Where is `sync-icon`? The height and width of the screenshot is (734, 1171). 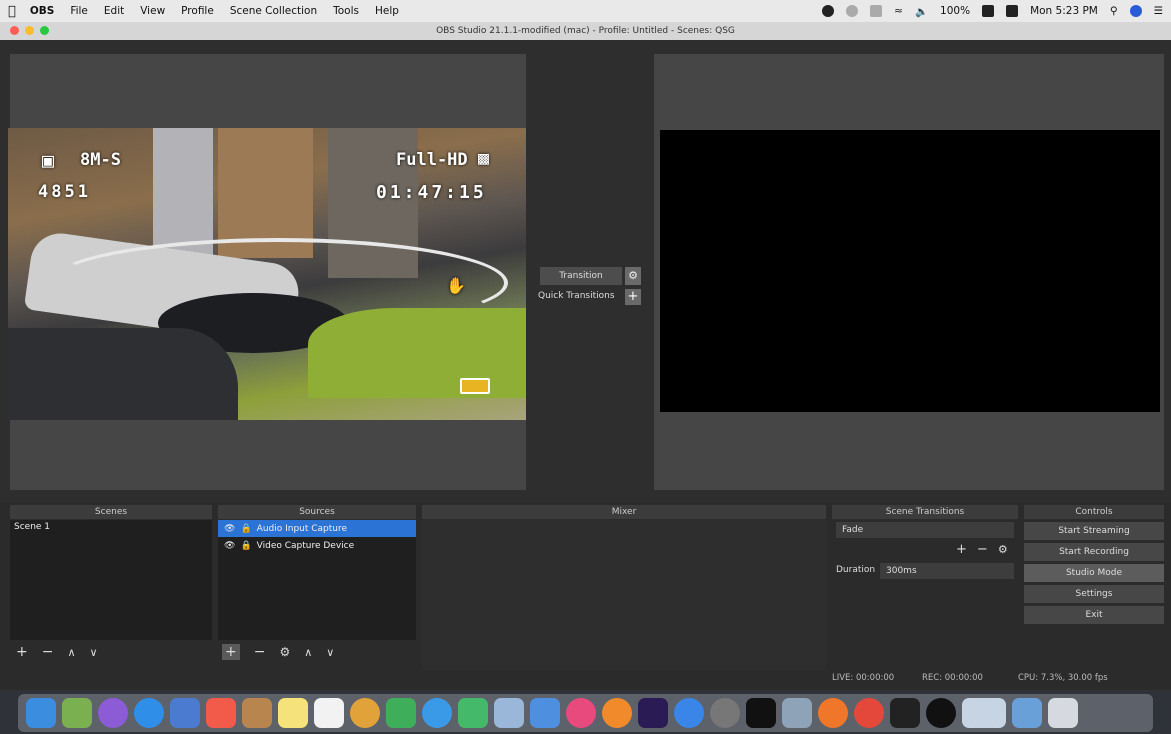
sync-icon is located at coordinates (852, 11).